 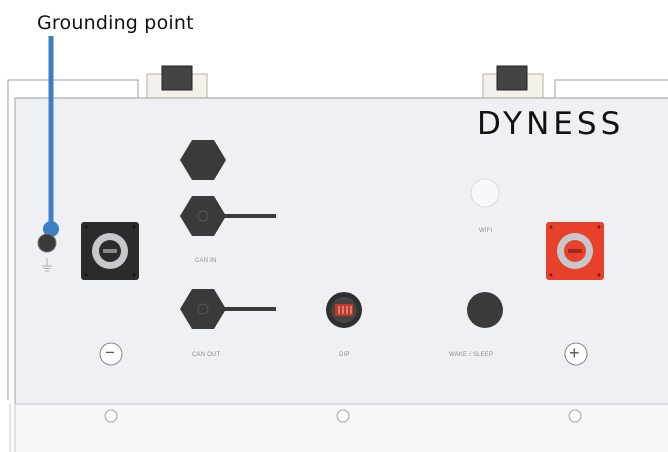 What do you see at coordinates (206, 261) in the screenshot?
I see `can-in-label: CAN IN` at bounding box center [206, 261].